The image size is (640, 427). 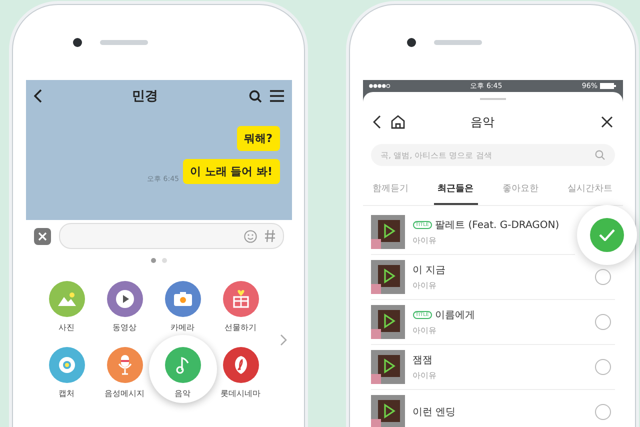 I want to click on attachment-label: 롯데시네마, so click(x=240, y=393).